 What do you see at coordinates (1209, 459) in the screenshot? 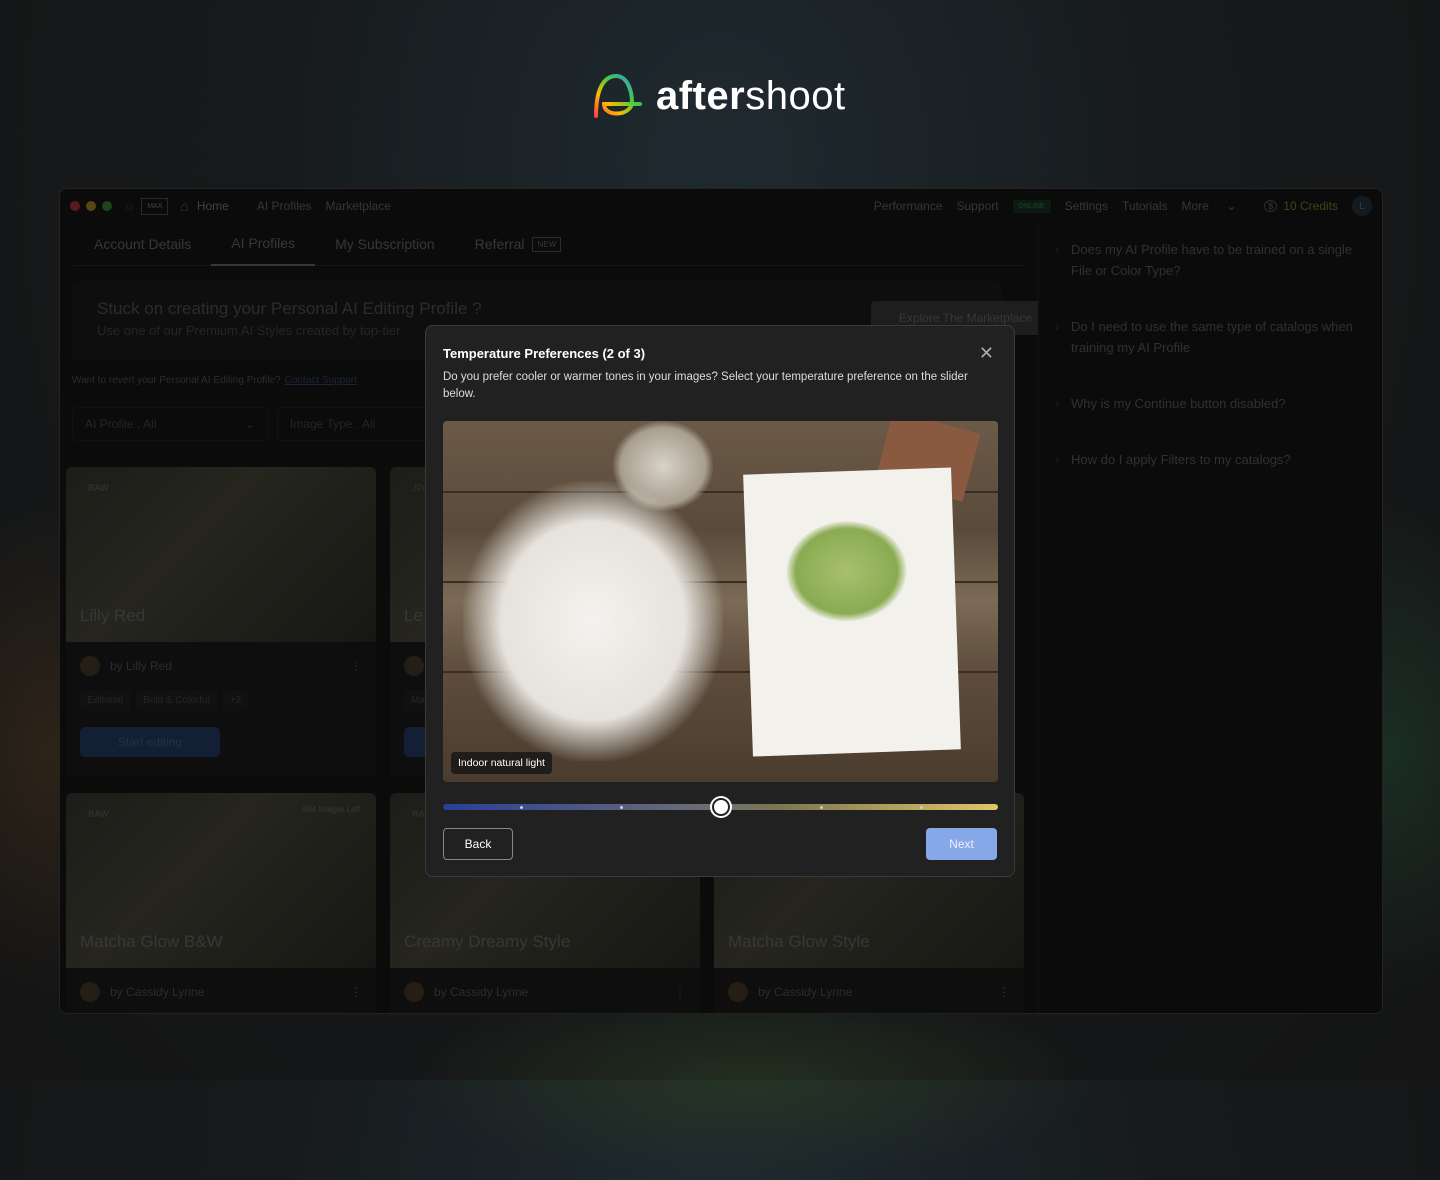
I see `faq-item: How do I apply Filters to my catalogs?` at bounding box center [1209, 459].